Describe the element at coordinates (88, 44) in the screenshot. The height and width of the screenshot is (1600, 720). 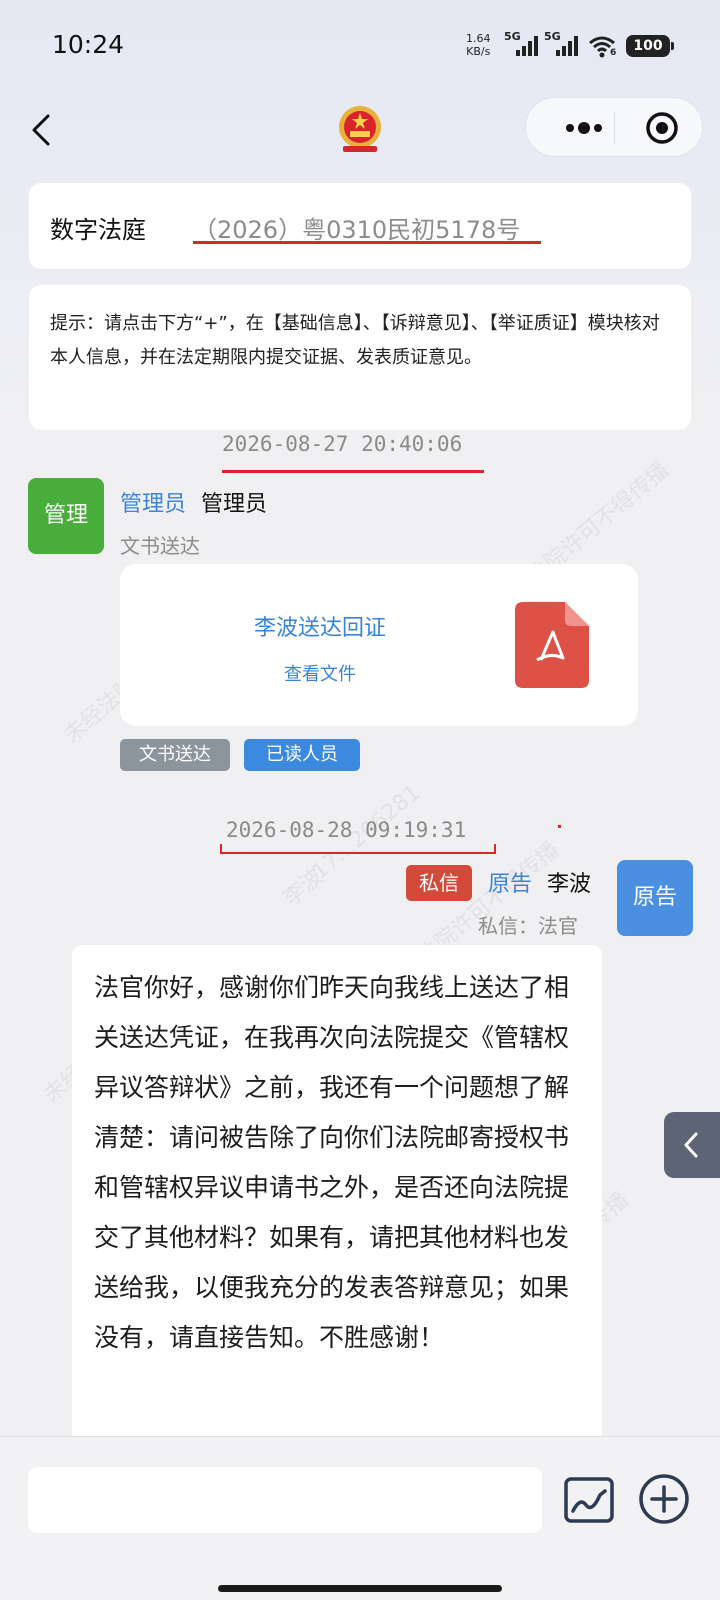
I see `status-time: 10:24` at that location.